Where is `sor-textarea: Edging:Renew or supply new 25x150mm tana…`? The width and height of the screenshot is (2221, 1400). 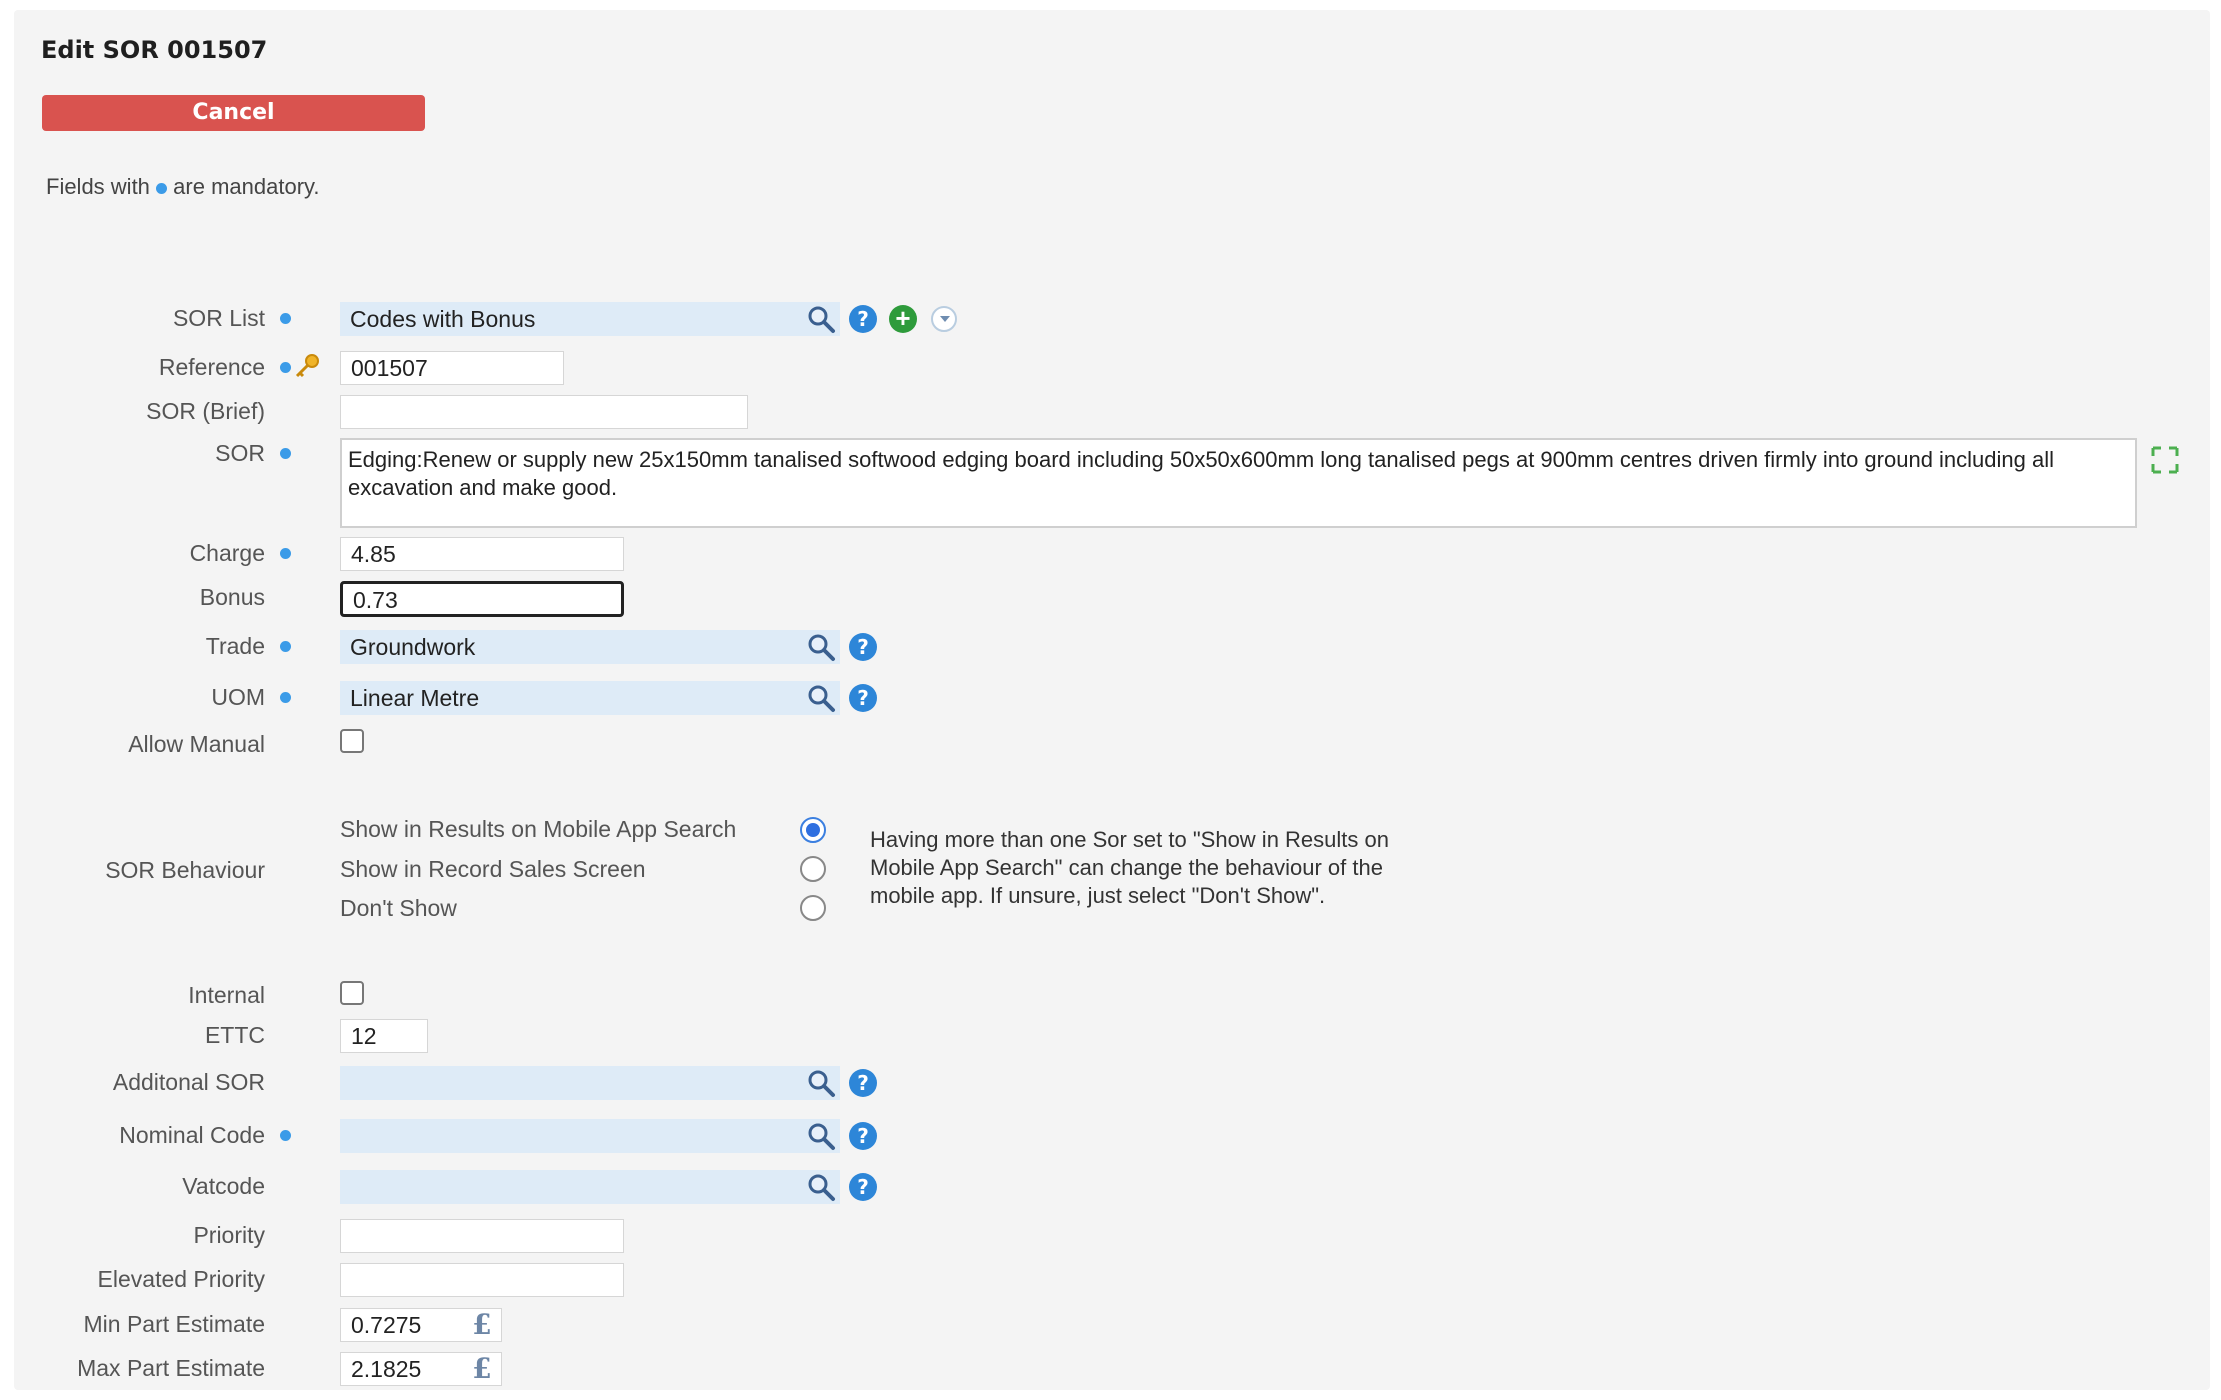
sor-textarea: Edging:Renew or supply new 25x150mm tana… is located at coordinates (1238, 483).